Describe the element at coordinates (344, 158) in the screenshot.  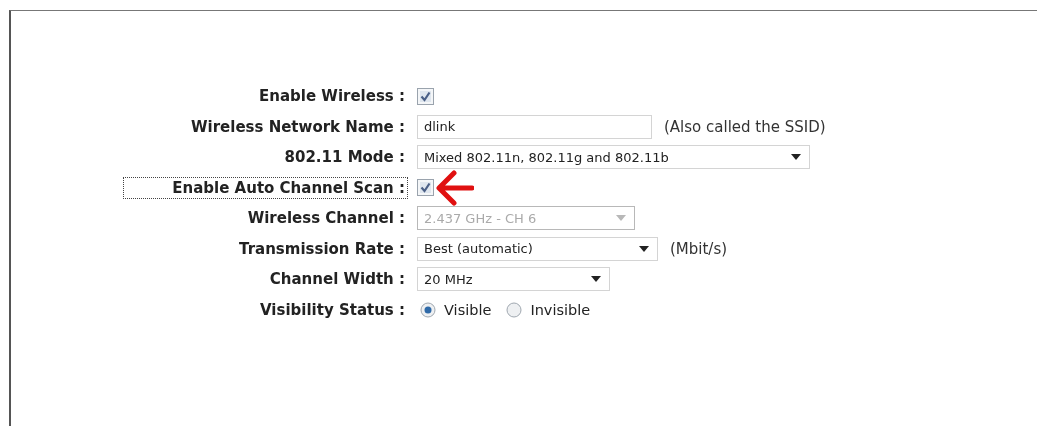
I see `field-label: 802.11 Mode :` at that location.